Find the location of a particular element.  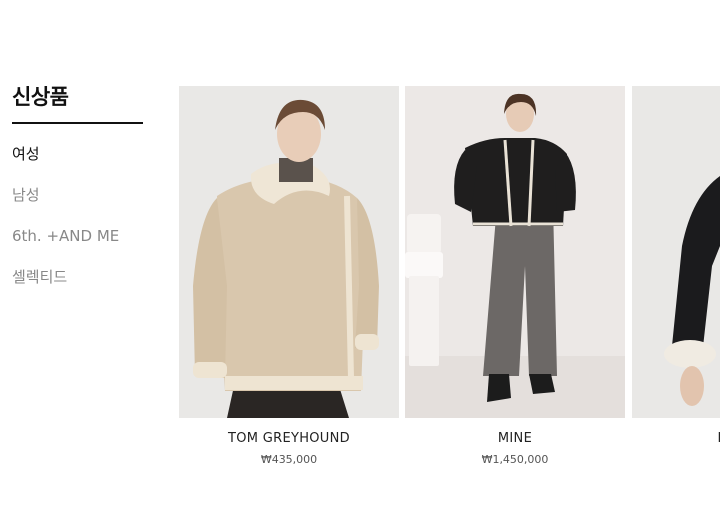

sidebar-list: 여성 남성 6th. +AND ME 셀렉티드 is located at coordinates (77, 226).